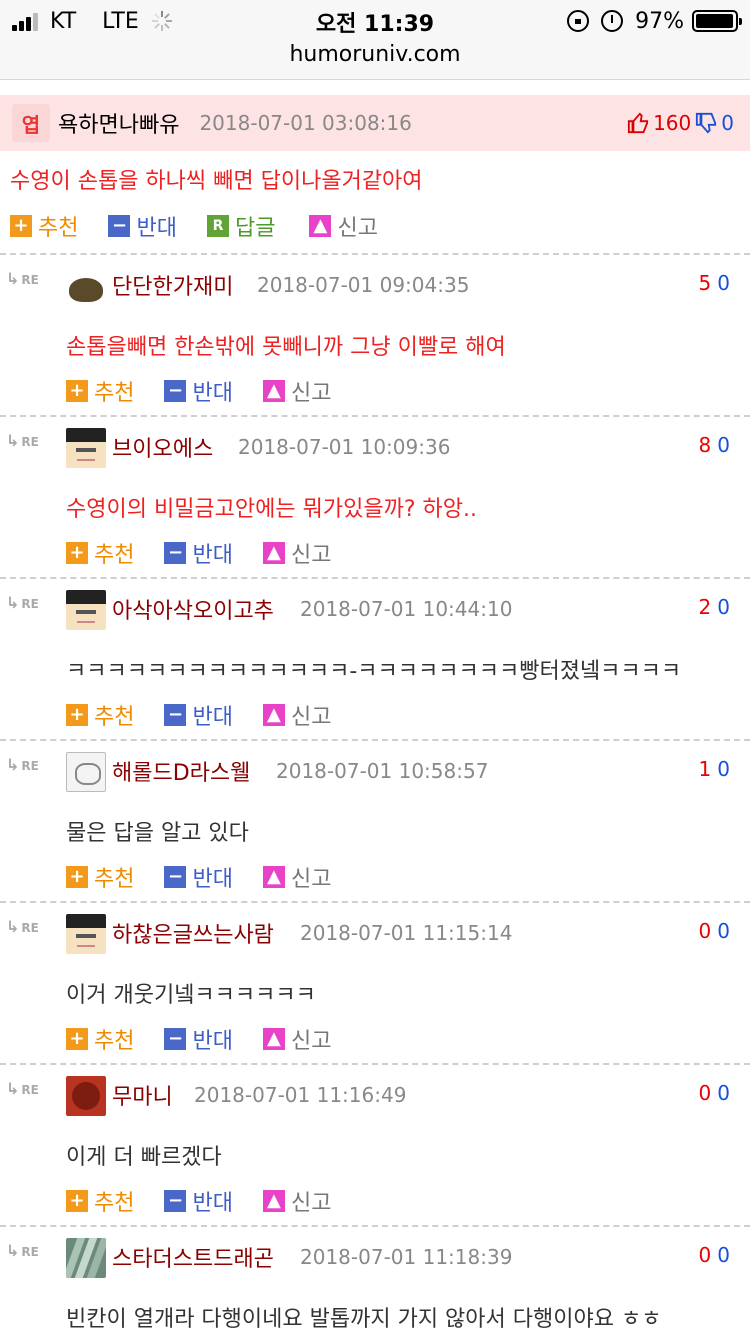 The width and height of the screenshot is (750, 1334). What do you see at coordinates (705, 769) in the screenshot?
I see `comment-upvotes: 1` at bounding box center [705, 769].